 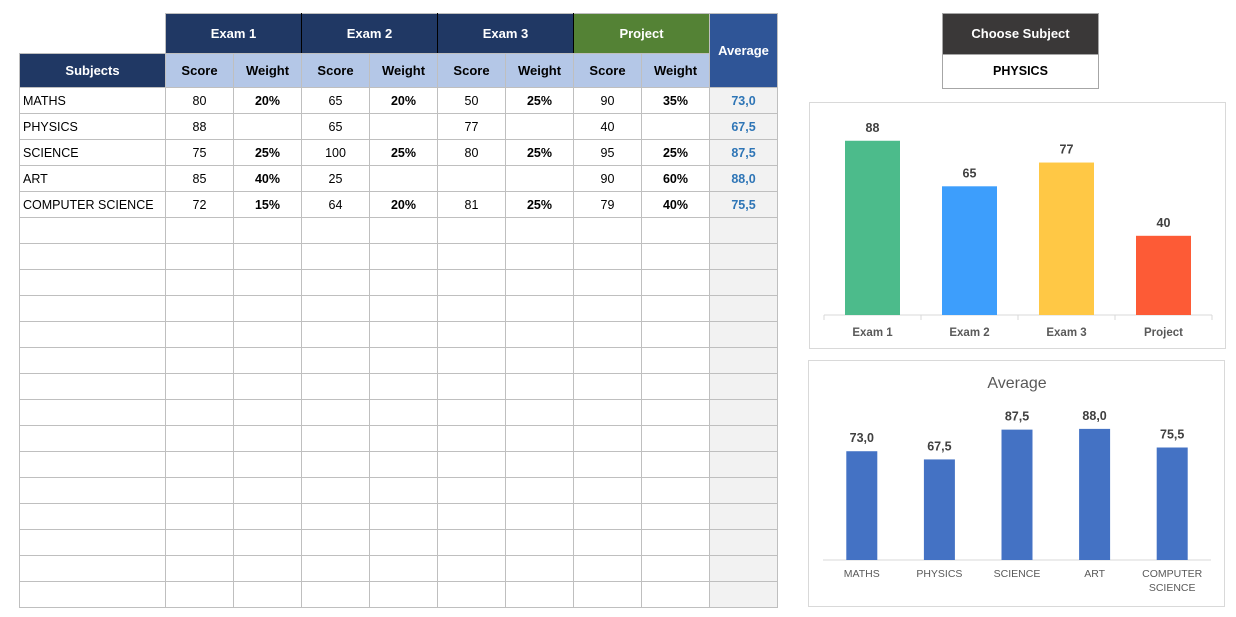 What do you see at coordinates (335, 126) in the screenshot?
I see `cell-exam2-score: 65` at bounding box center [335, 126].